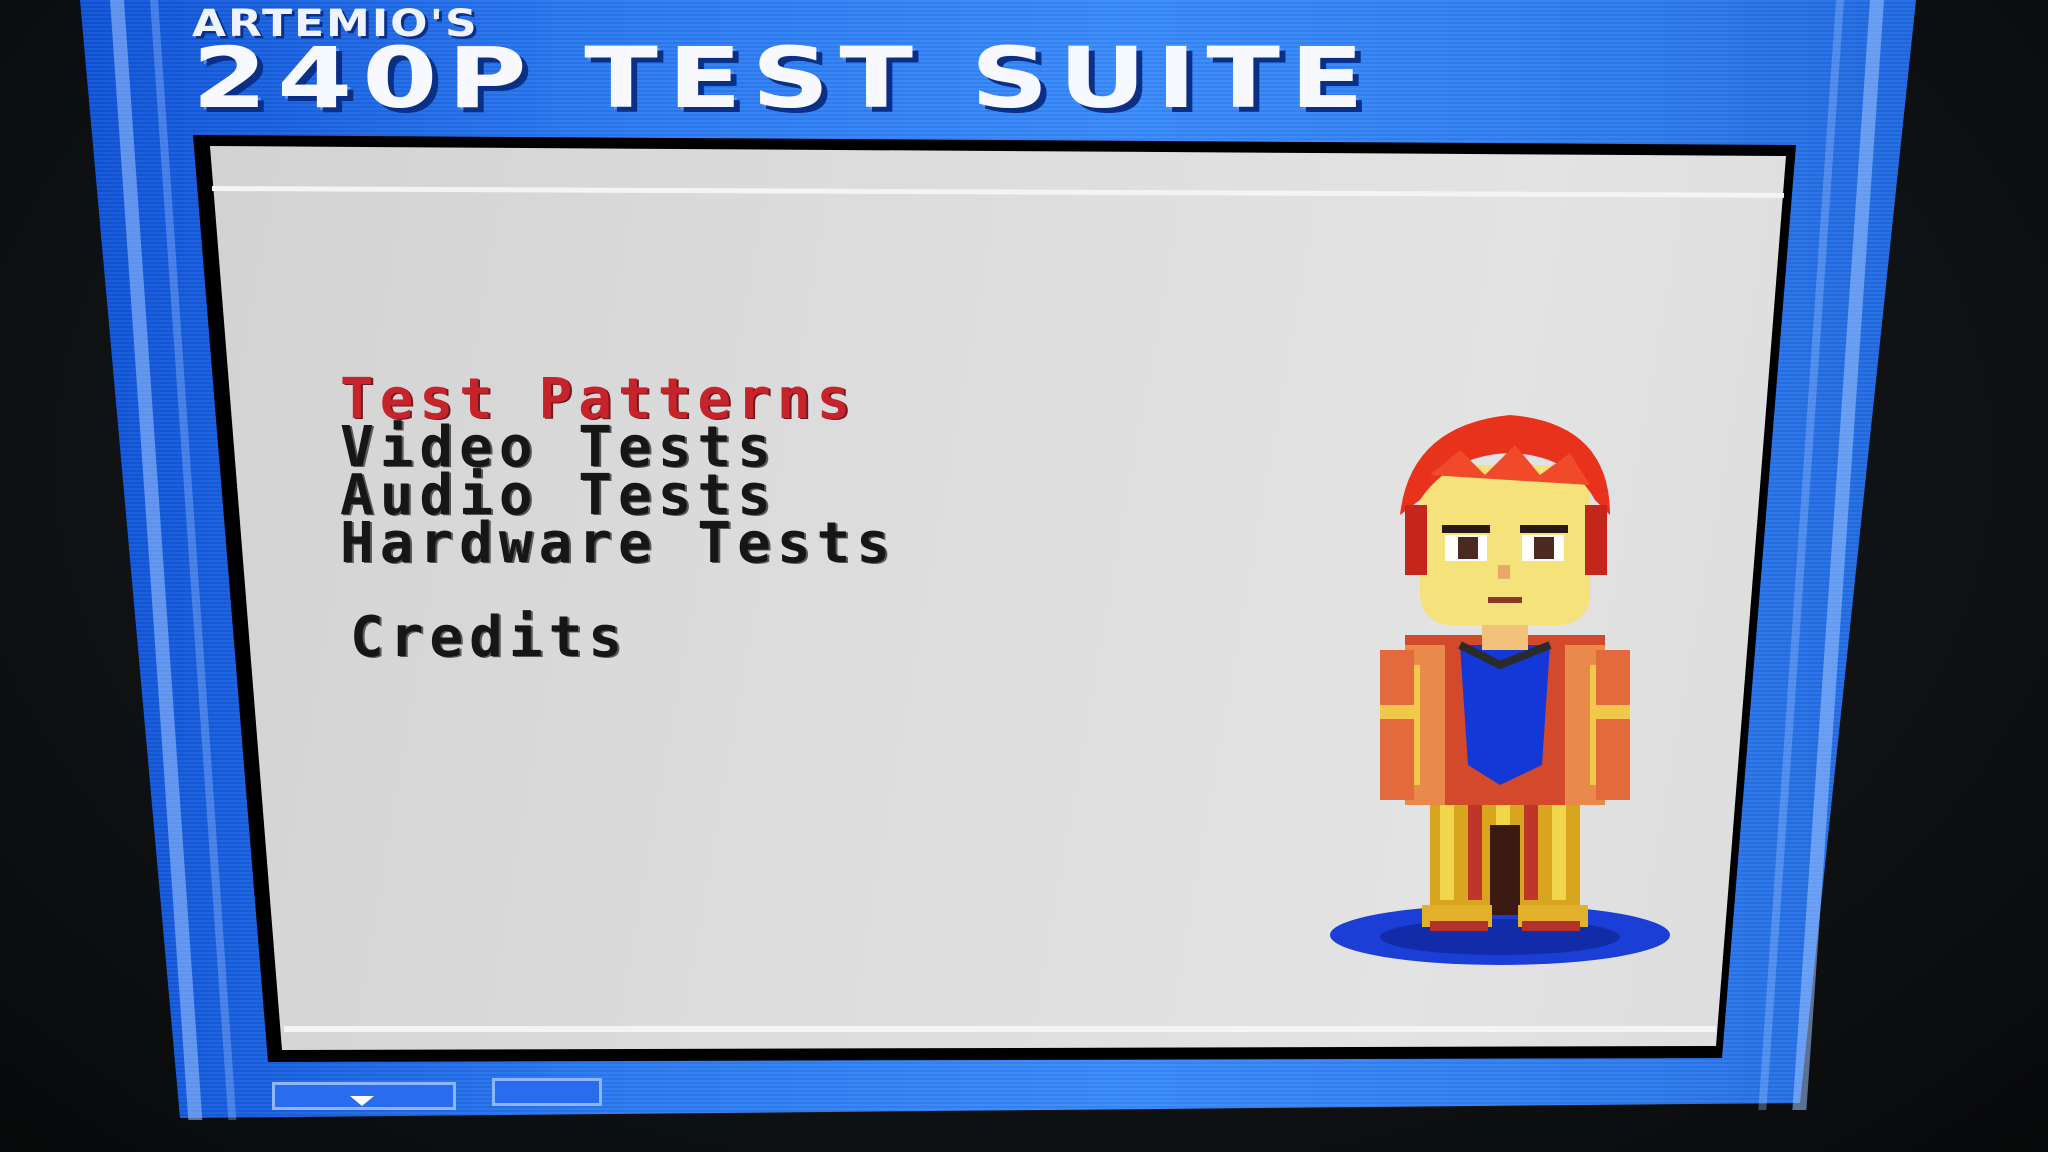  I want to click on bottom-tab-right, so click(547, 1092).